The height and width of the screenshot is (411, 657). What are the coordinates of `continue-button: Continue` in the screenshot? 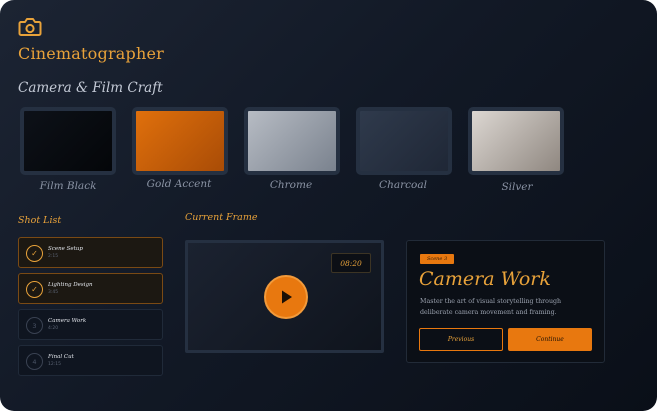 It's located at (550, 339).